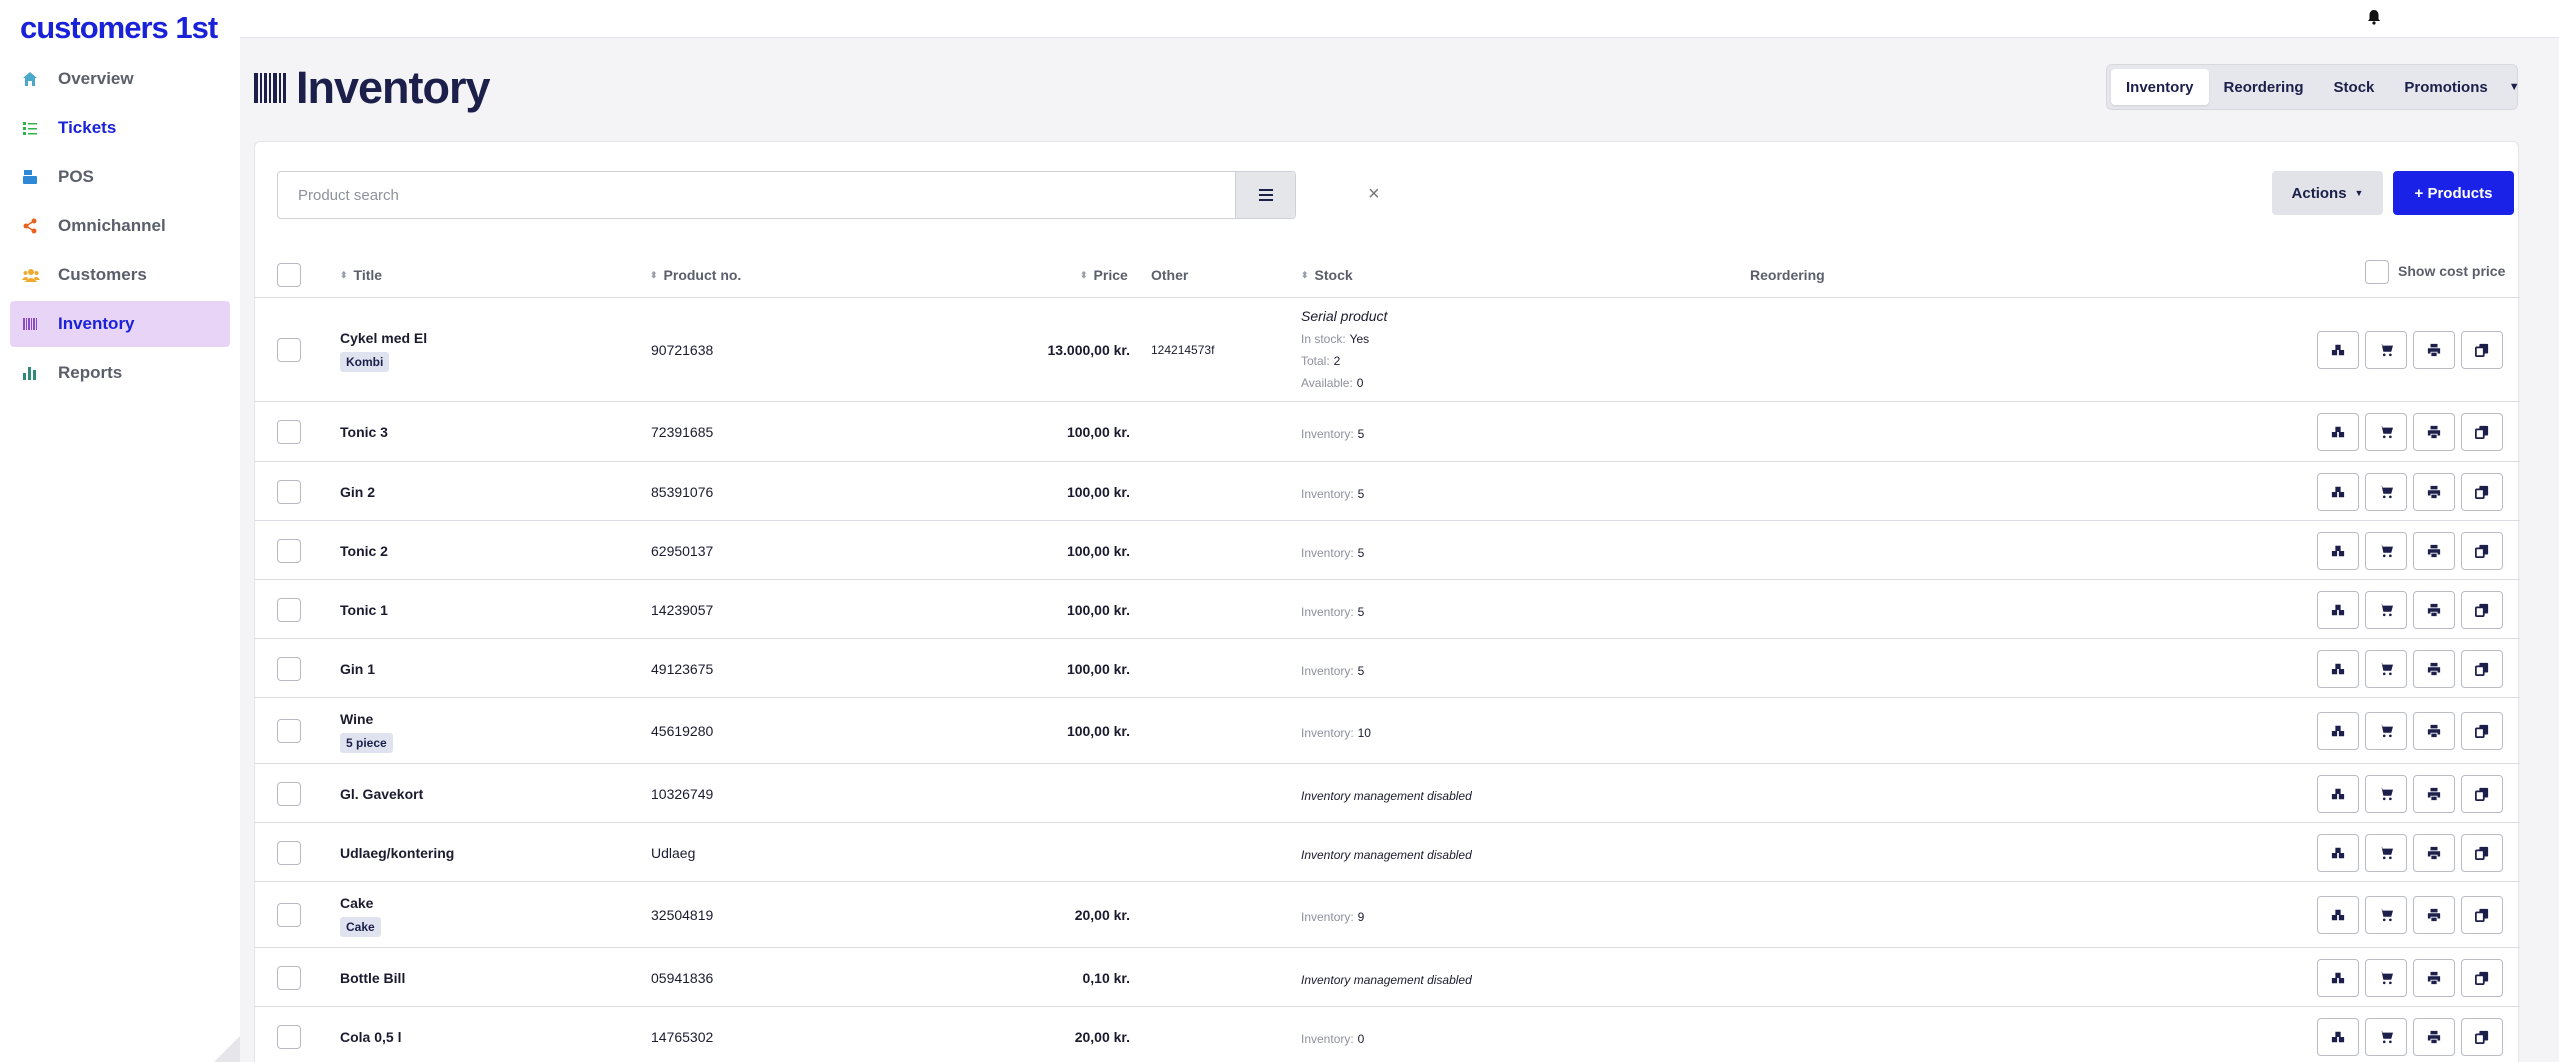 This screenshot has height=1062, width=2559. Describe the element at coordinates (2354, 87) in the screenshot. I see `tab-stock: Stock` at that location.